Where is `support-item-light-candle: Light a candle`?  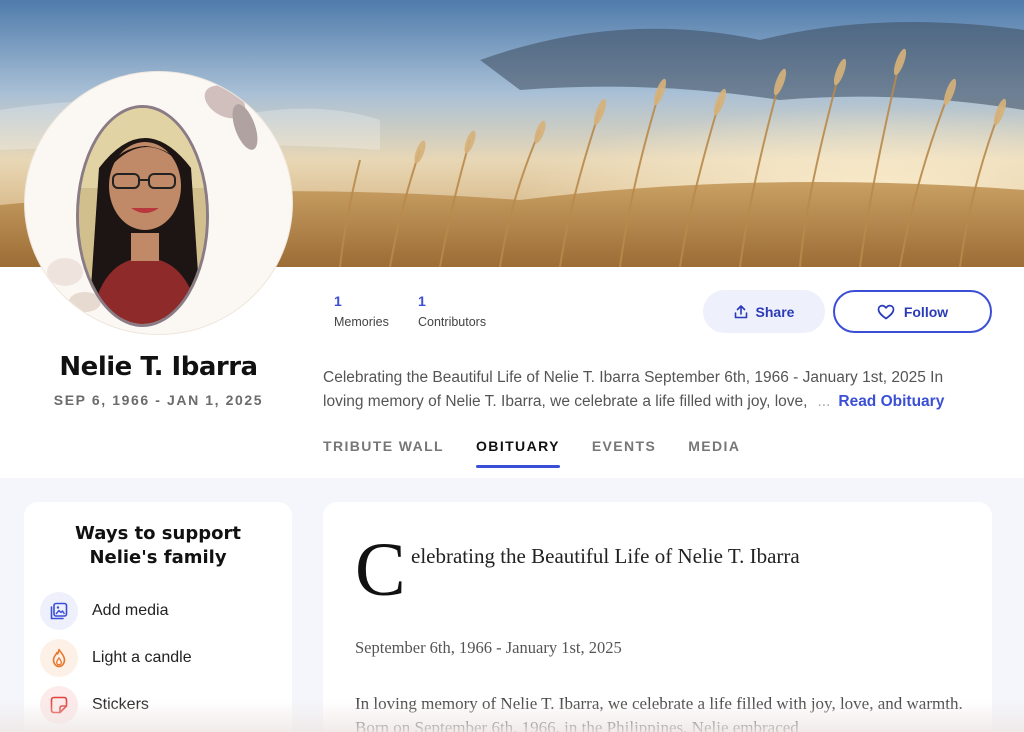 support-item-light-candle: Light a candle is located at coordinates (116, 658).